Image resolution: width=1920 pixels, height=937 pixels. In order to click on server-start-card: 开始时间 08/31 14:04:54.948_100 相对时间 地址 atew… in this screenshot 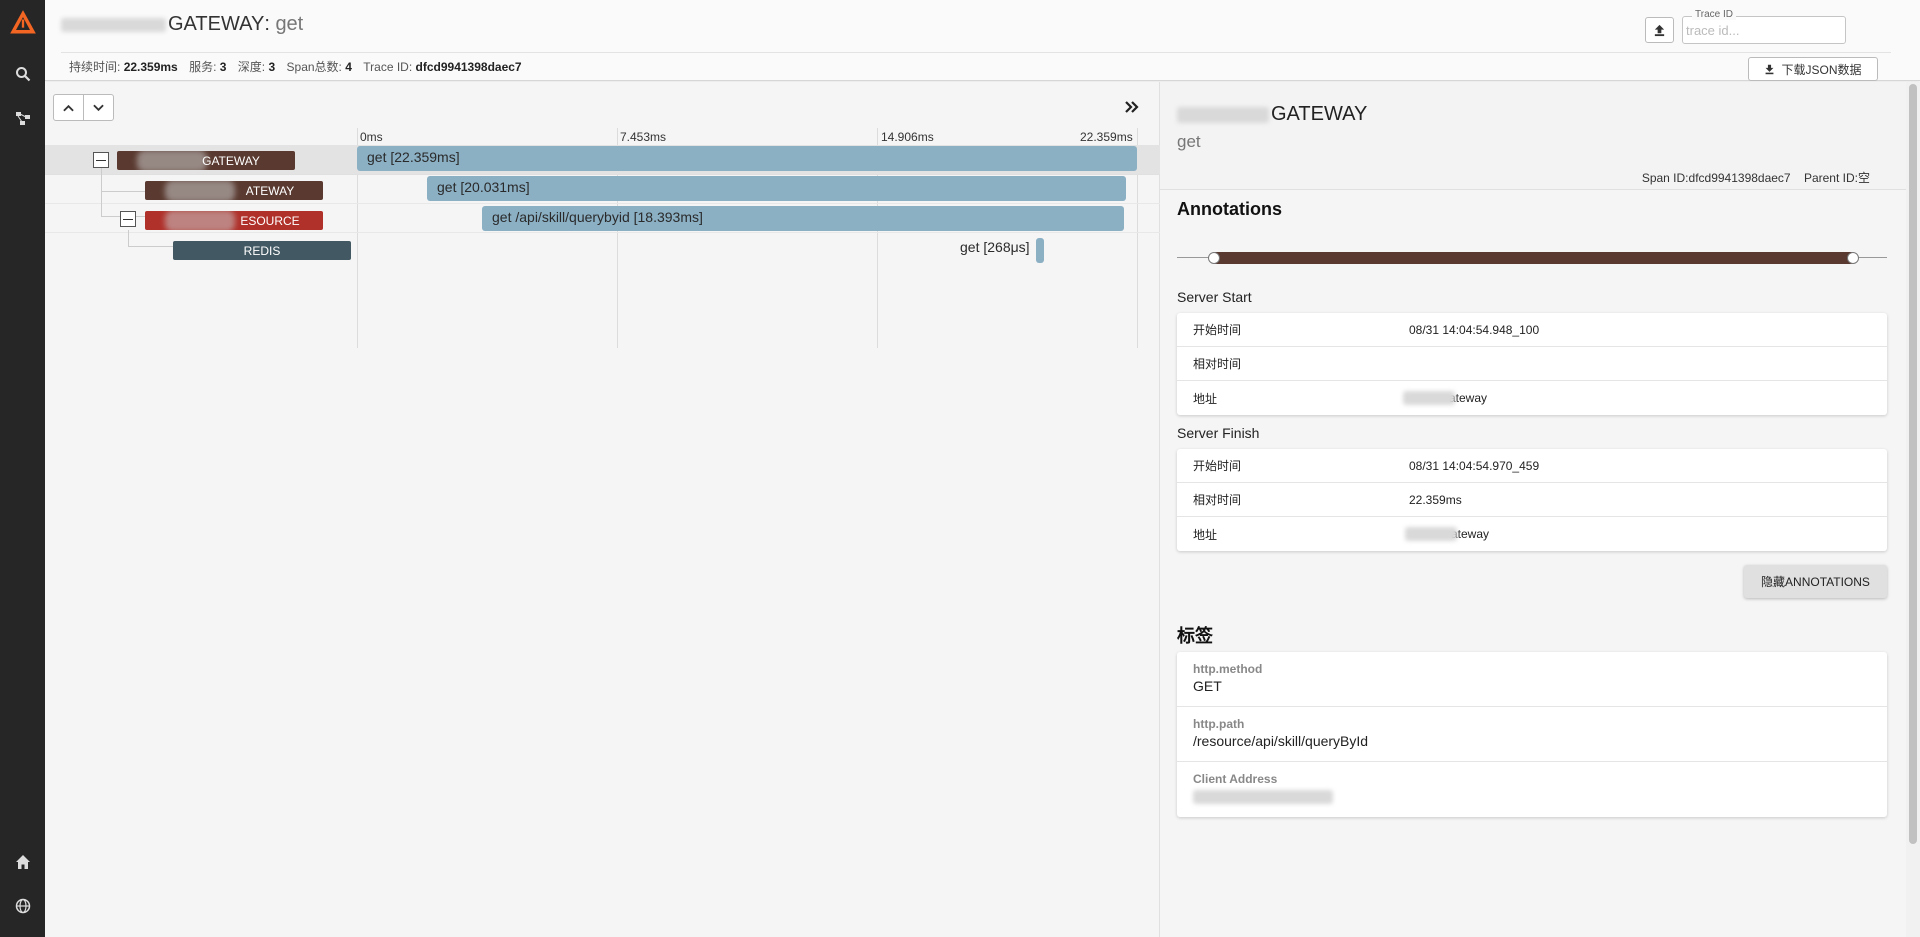, I will do `click(1532, 364)`.